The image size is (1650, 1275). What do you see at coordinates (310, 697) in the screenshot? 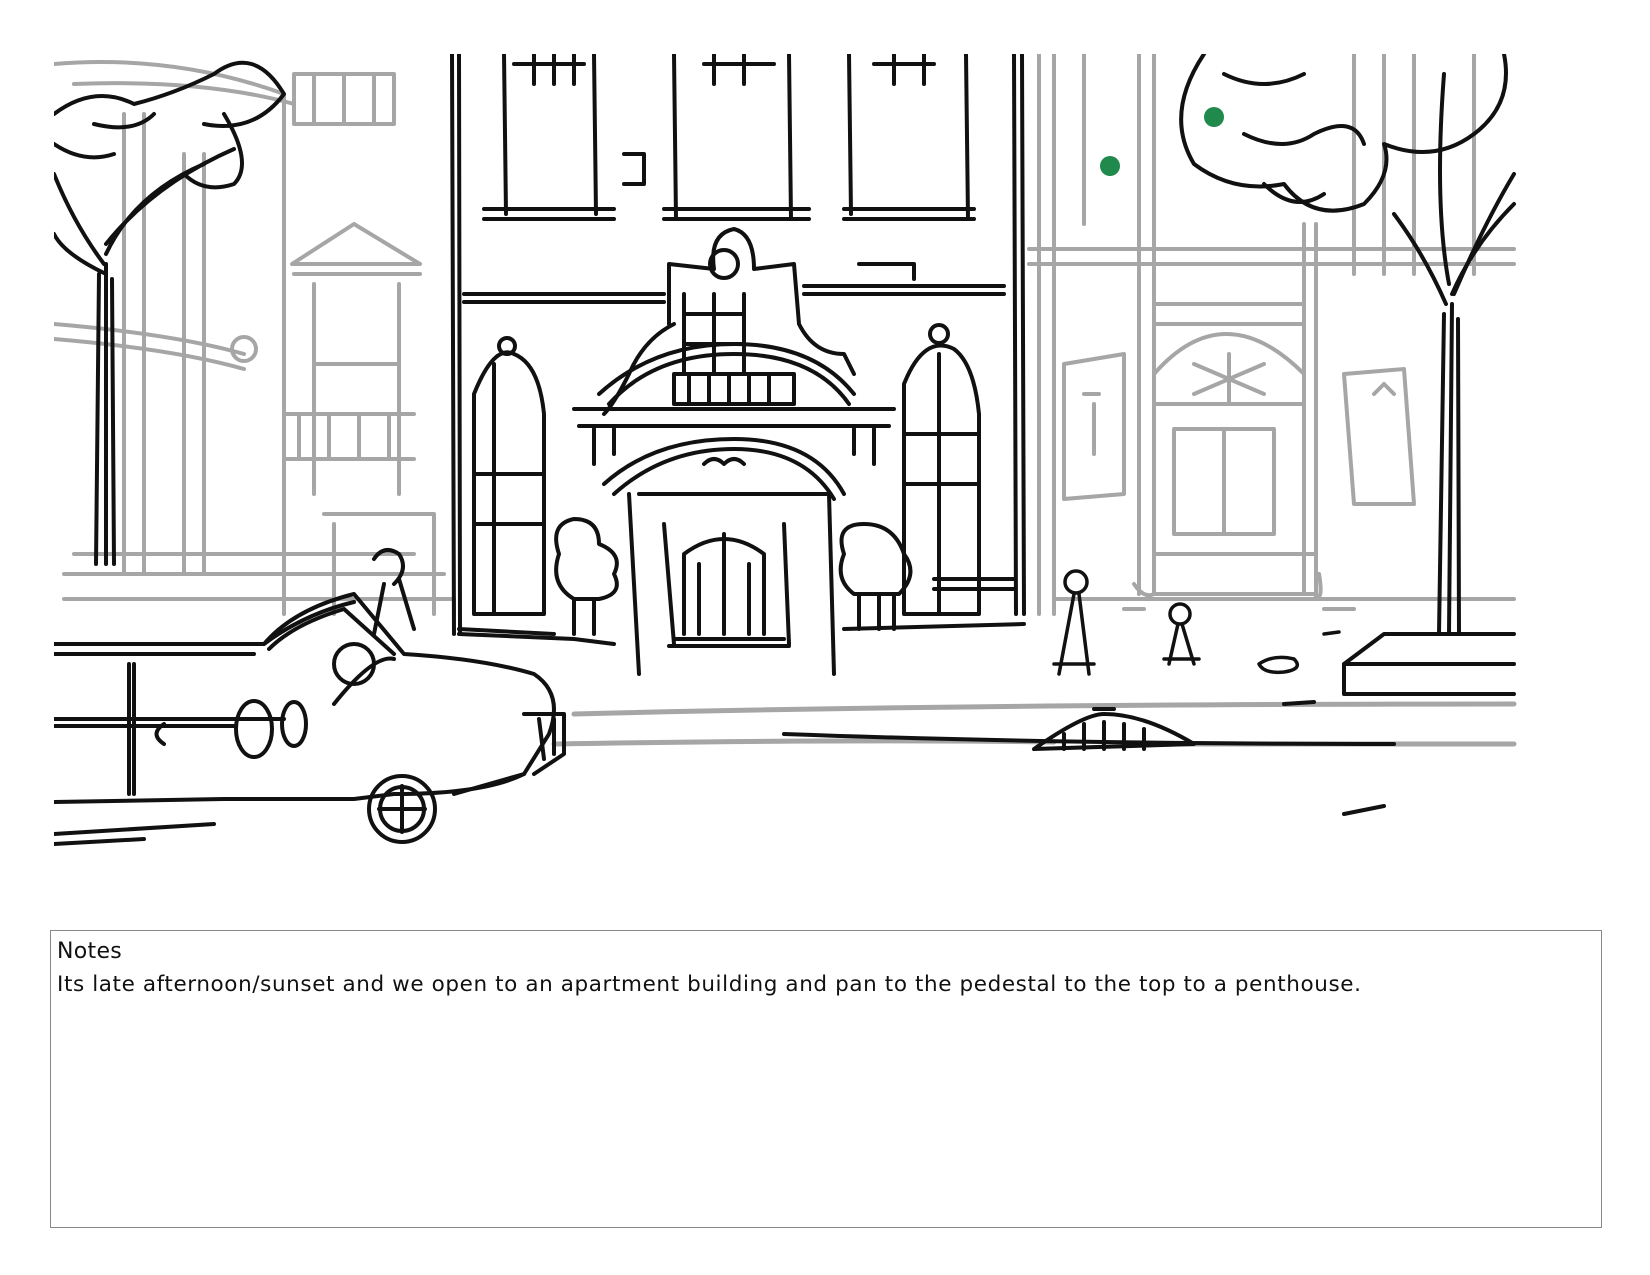
I see `car` at bounding box center [310, 697].